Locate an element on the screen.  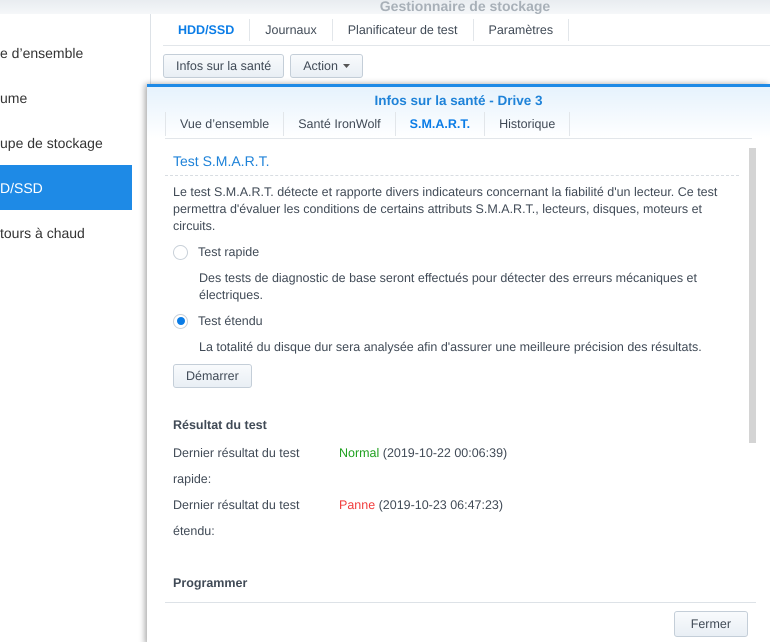
tab: Planificateur de test is located at coordinates (403, 30).